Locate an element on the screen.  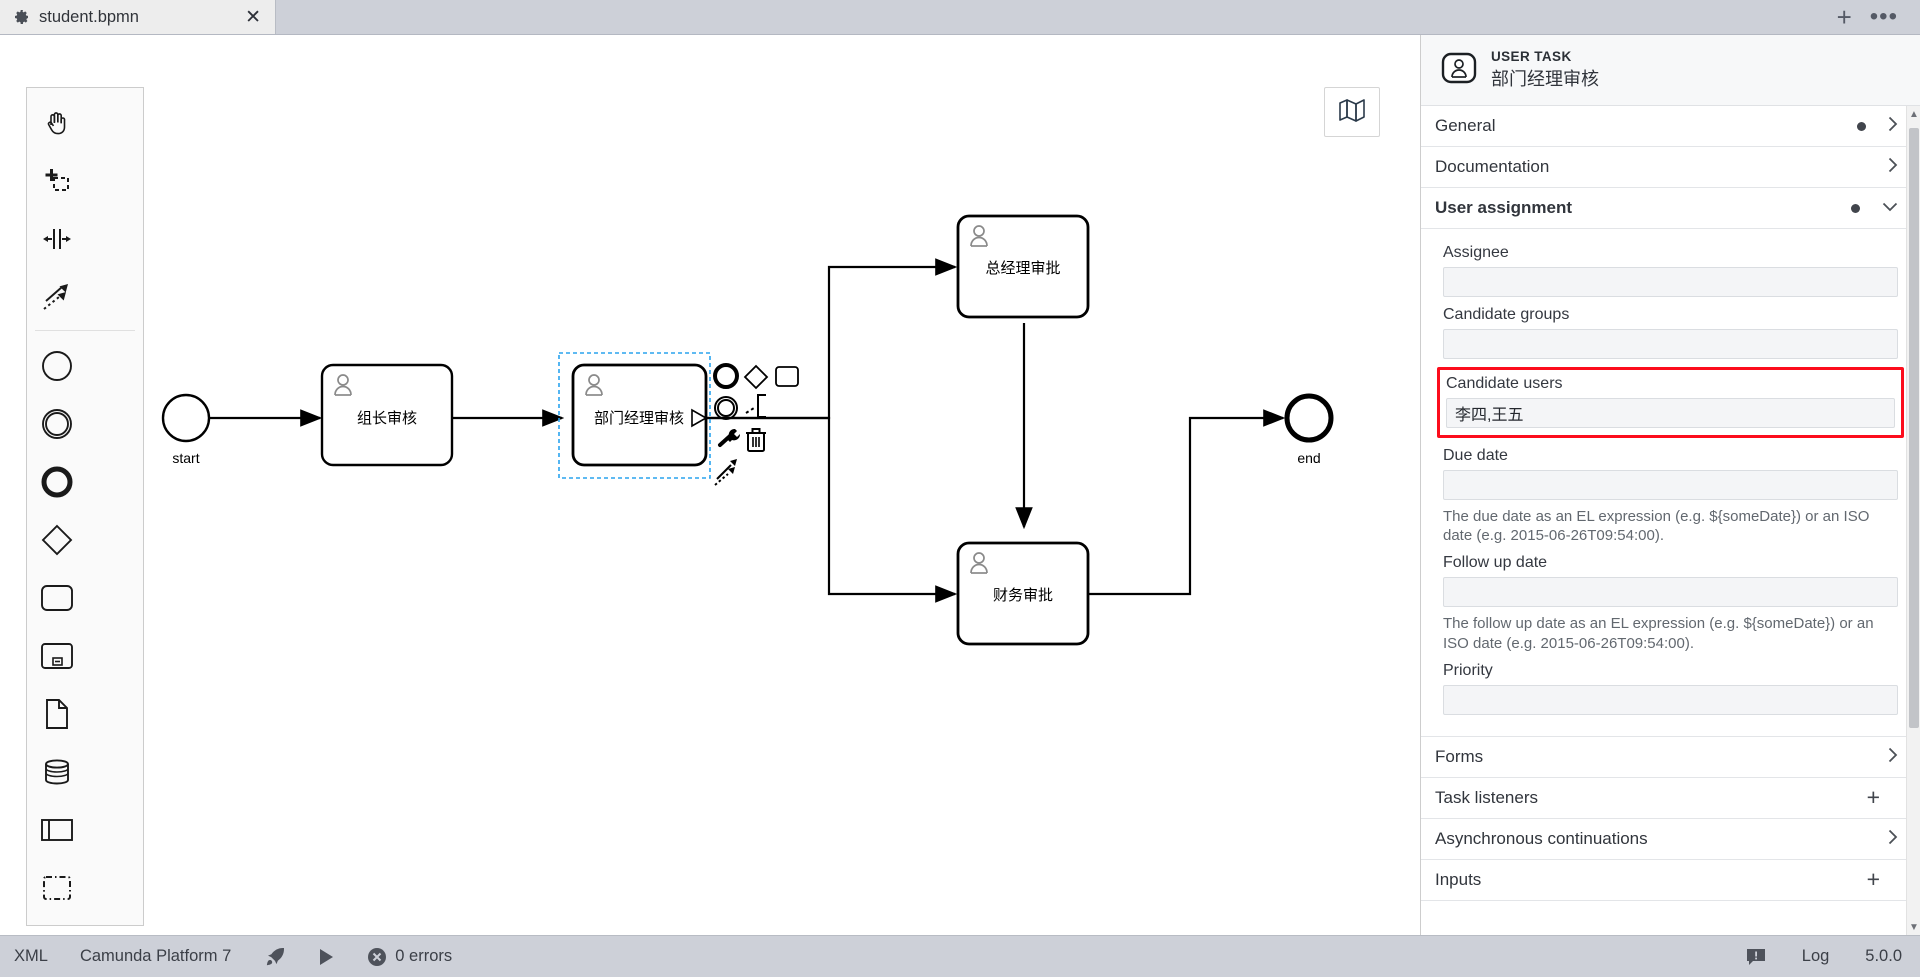
properties-header-text: USER TASK 部门经理审核 is located at coordinates (1545, 70).